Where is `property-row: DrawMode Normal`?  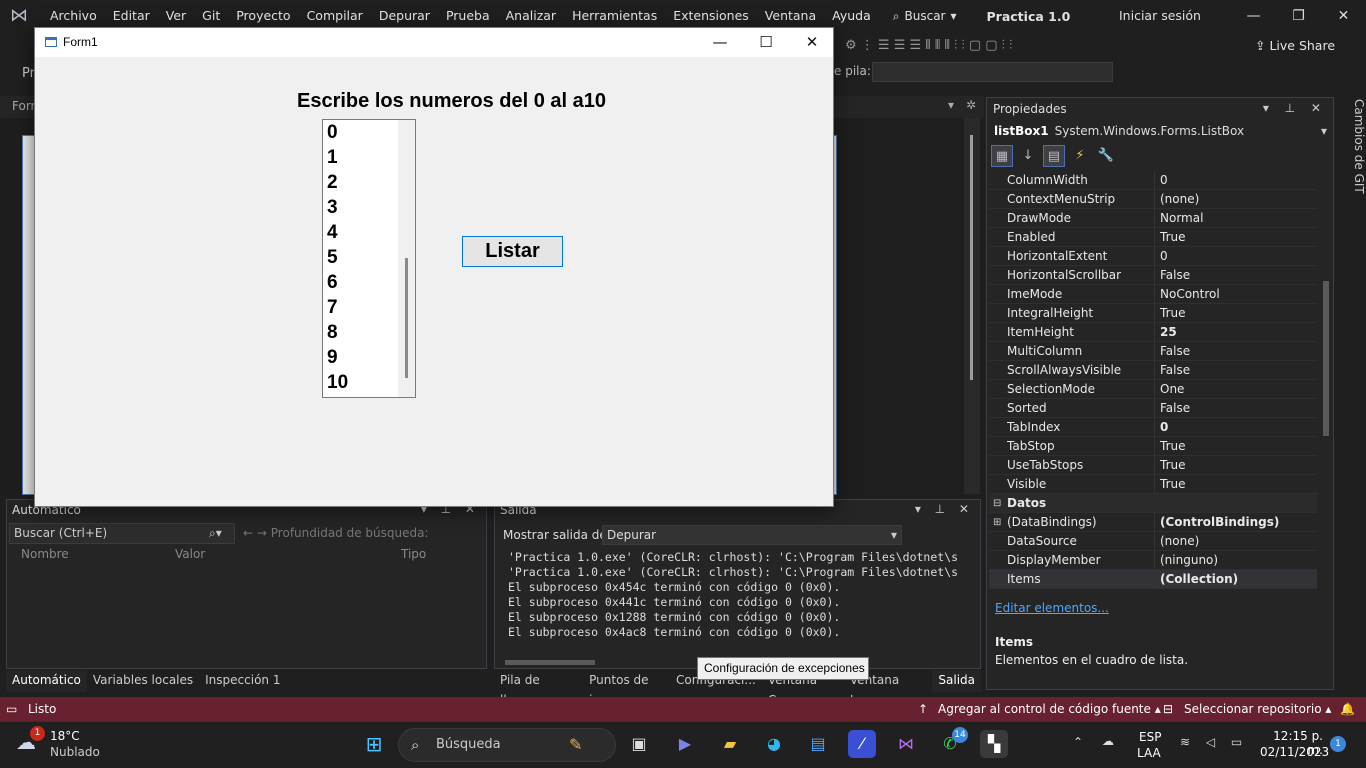
property-row: DrawMode Normal is located at coordinates (1153, 218).